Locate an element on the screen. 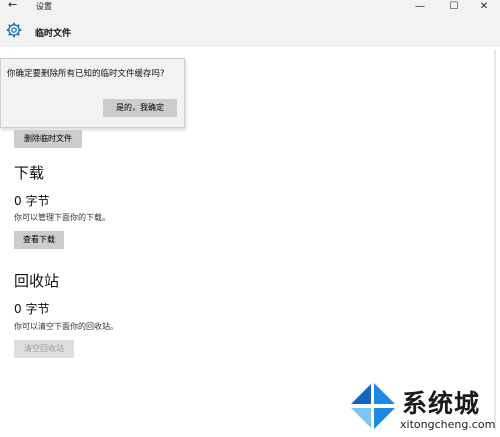 Image resolution: width=500 pixels, height=437 pixels. delete-temp-files-button: 删除临时文件 is located at coordinates (48, 139).